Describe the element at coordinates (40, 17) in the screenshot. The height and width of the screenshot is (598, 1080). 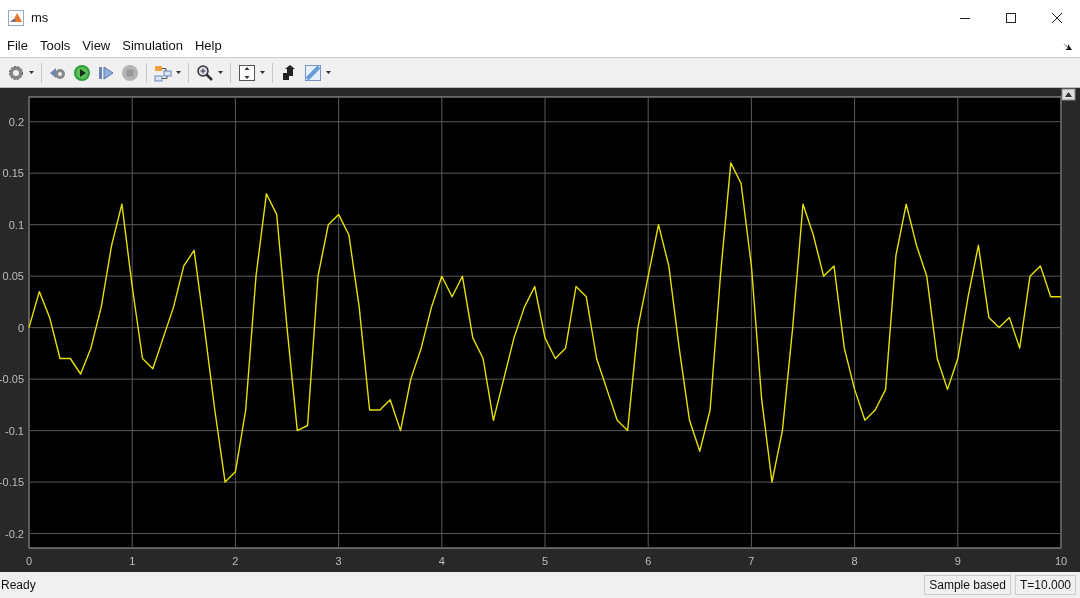
I see `window-title: ms` at that location.